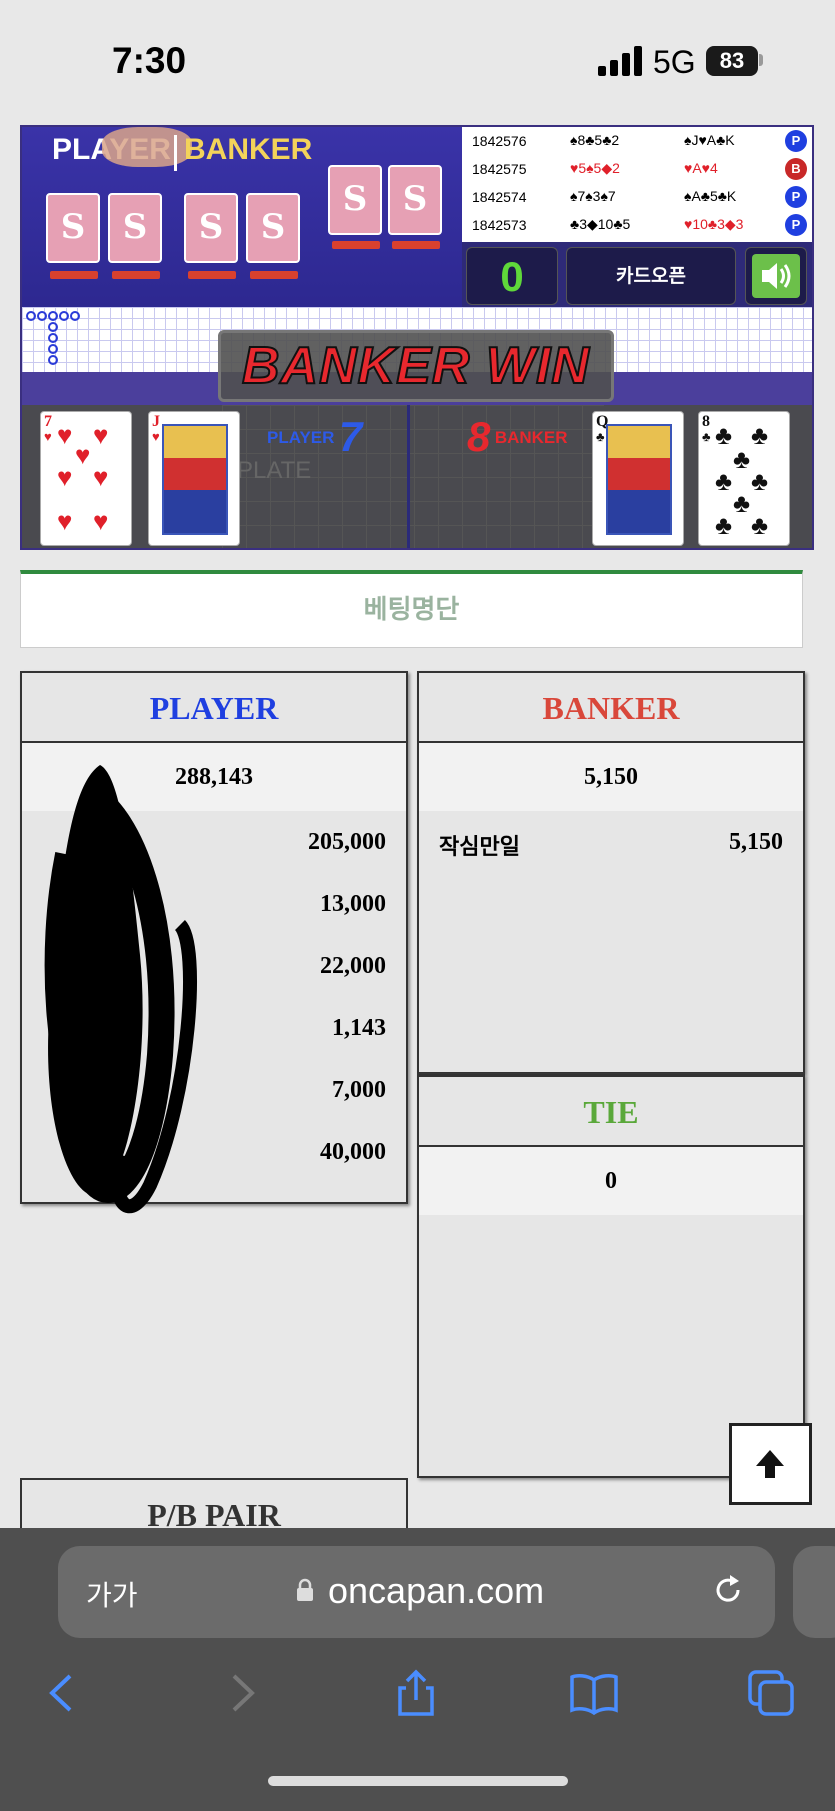  What do you see at coordinates (710, 196) in the screenshot?
I see `banker-cards-text: ♠A♣5♣K` at bounding box center [710, 196].